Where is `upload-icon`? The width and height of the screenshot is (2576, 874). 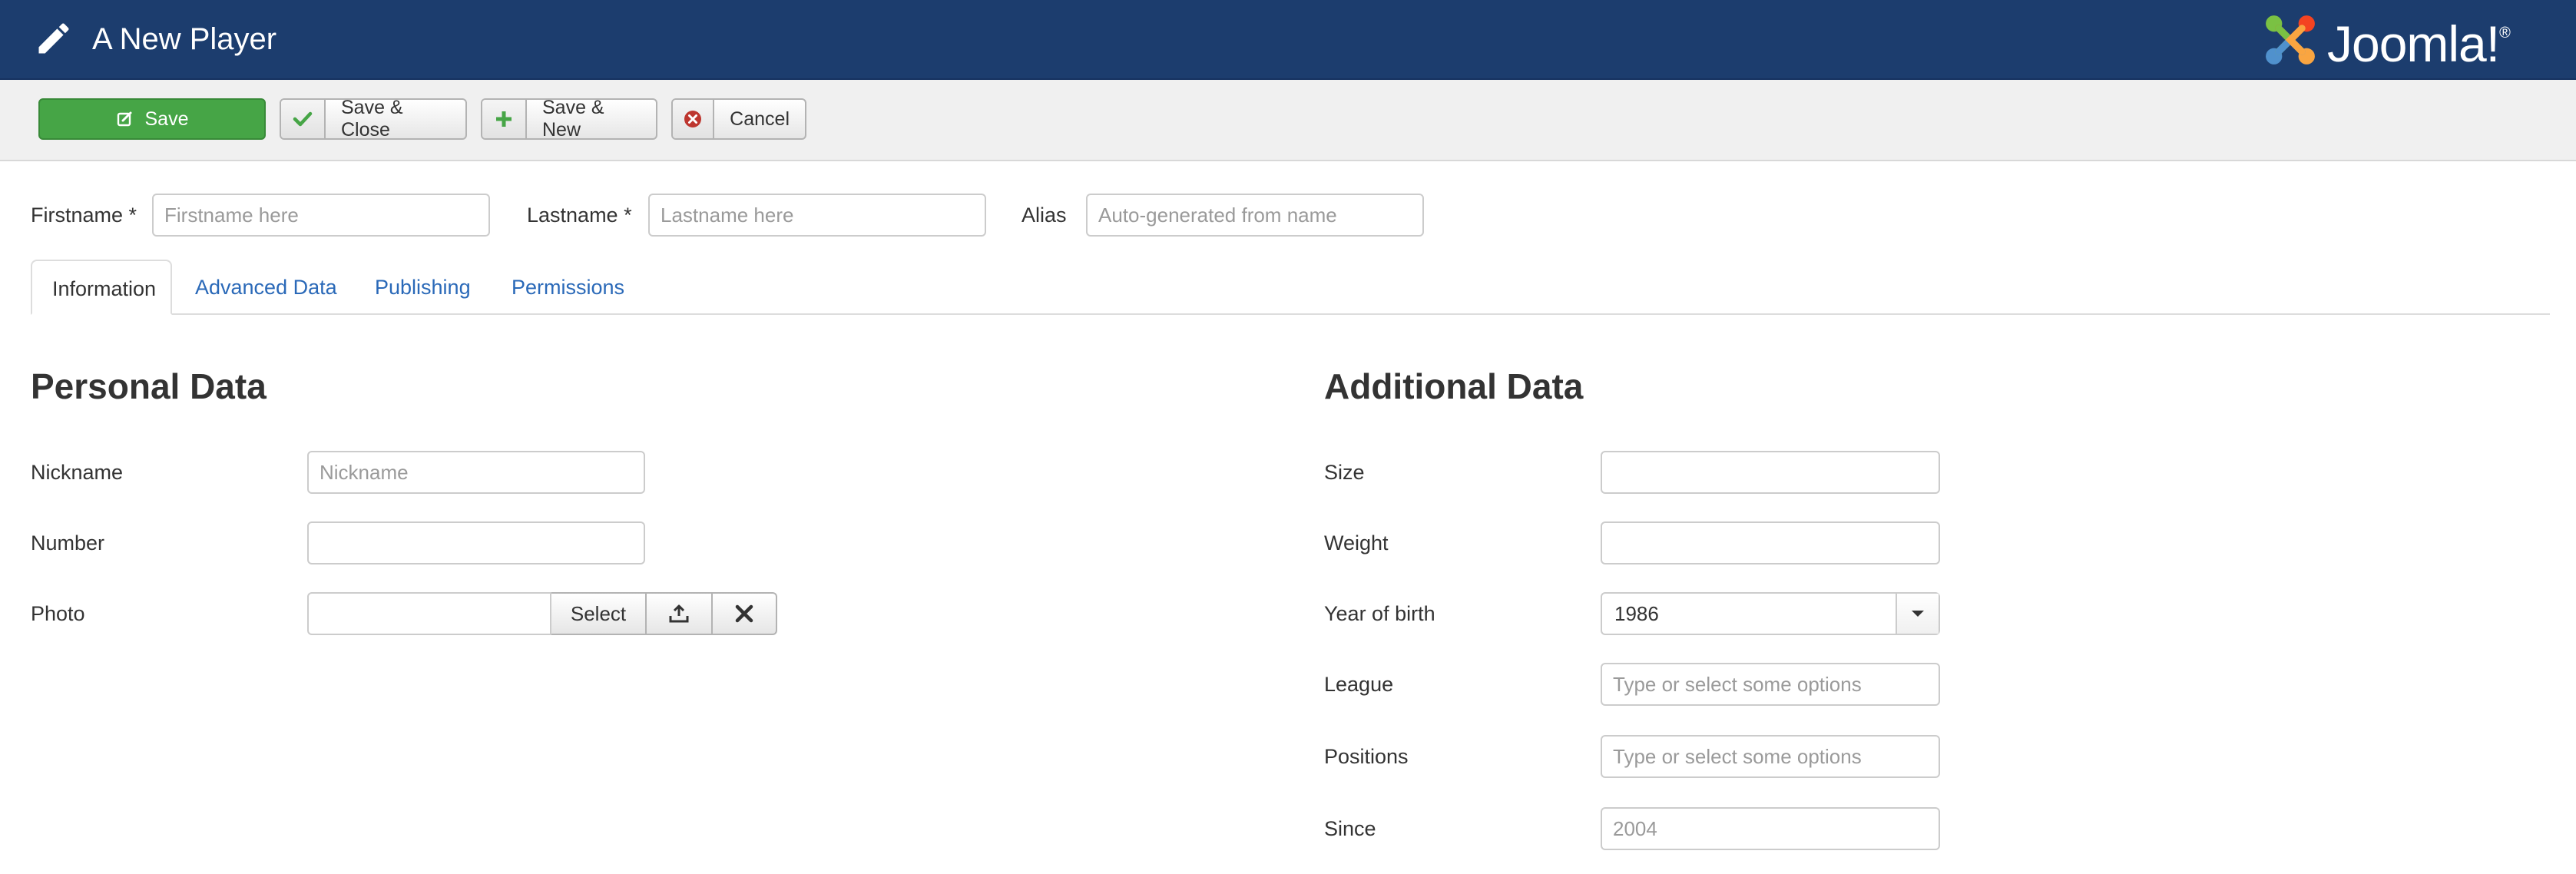
upload-icon is located at coordinates (679, 613).